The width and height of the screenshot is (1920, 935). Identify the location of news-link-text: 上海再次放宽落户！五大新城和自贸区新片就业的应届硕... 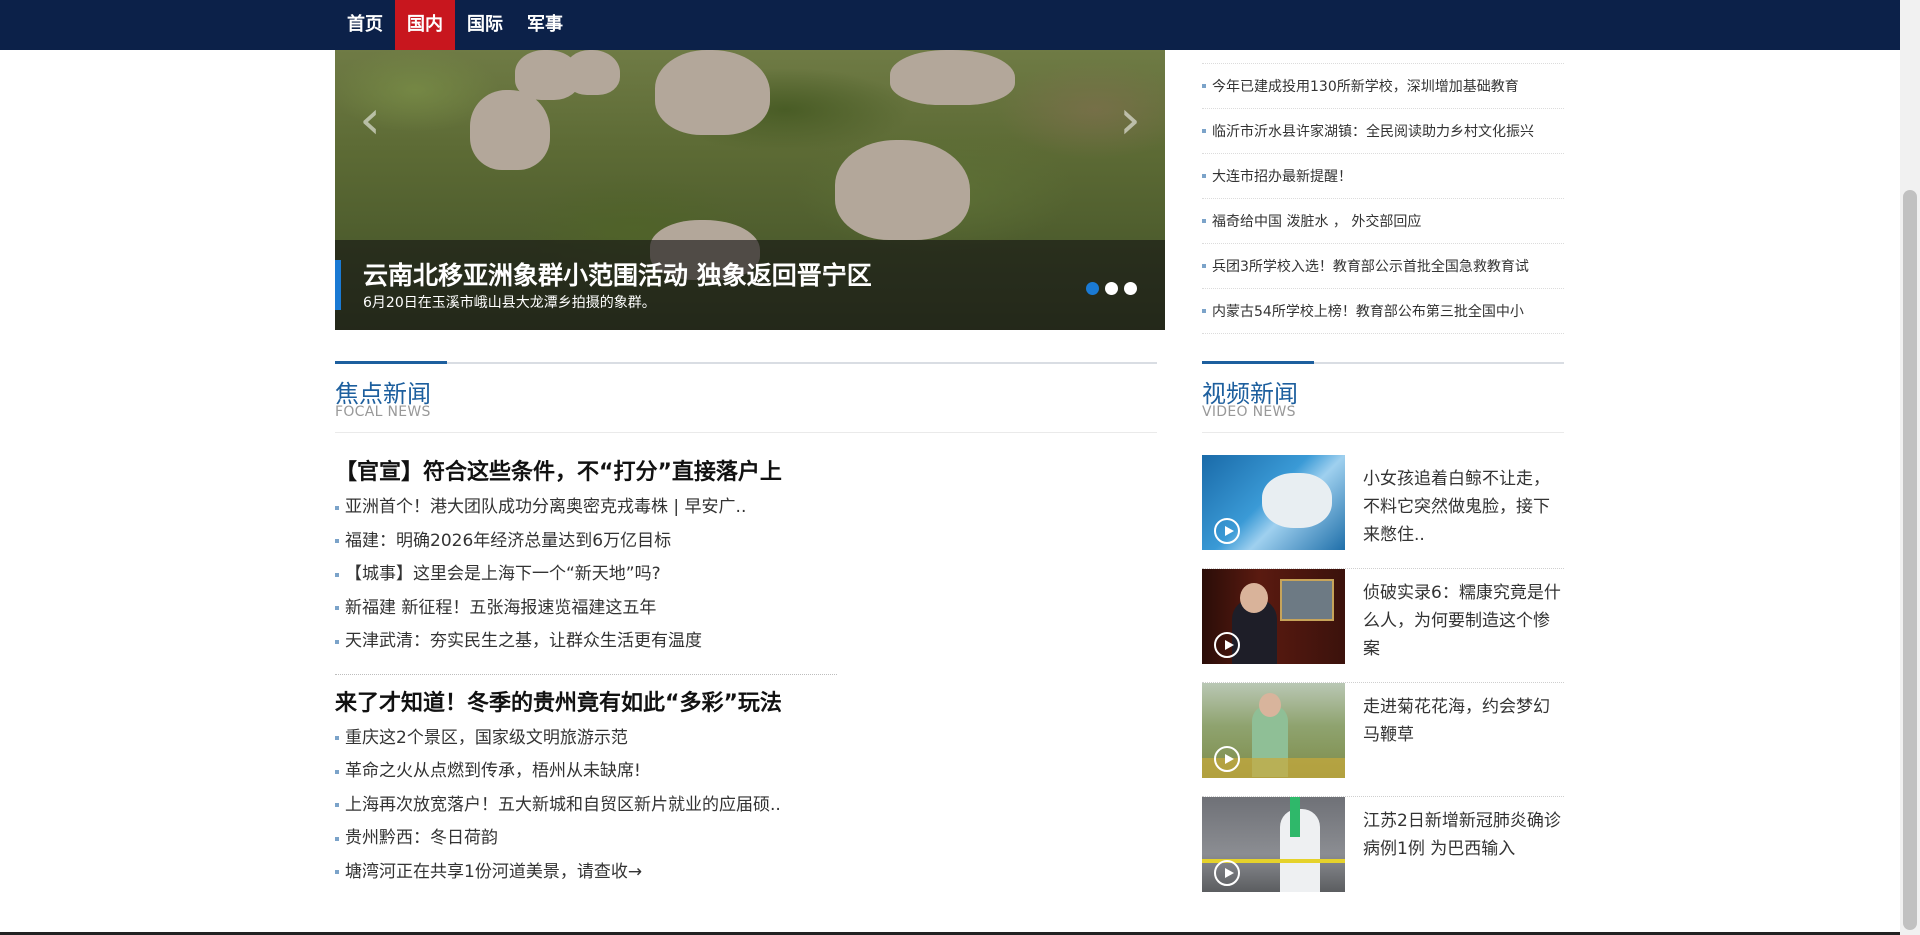
(563, 806).